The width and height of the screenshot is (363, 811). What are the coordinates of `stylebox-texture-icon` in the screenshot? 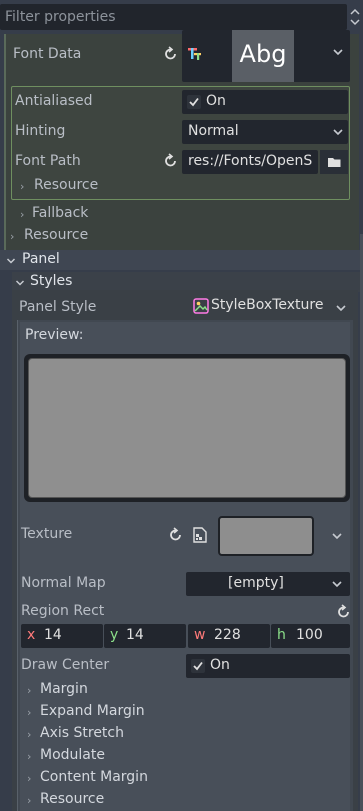 It's located at (201, 306).